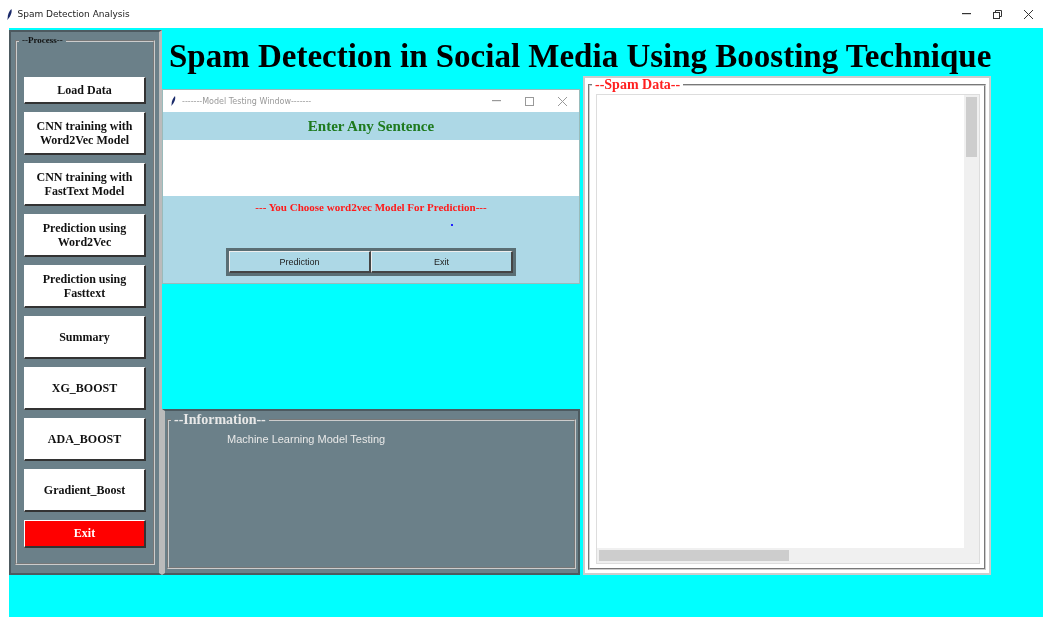  What do you see at coordinates (307, 439) in the screenshot?
I see `info-text: Machine Learning Model Testing` at bounding box center [307, 439].